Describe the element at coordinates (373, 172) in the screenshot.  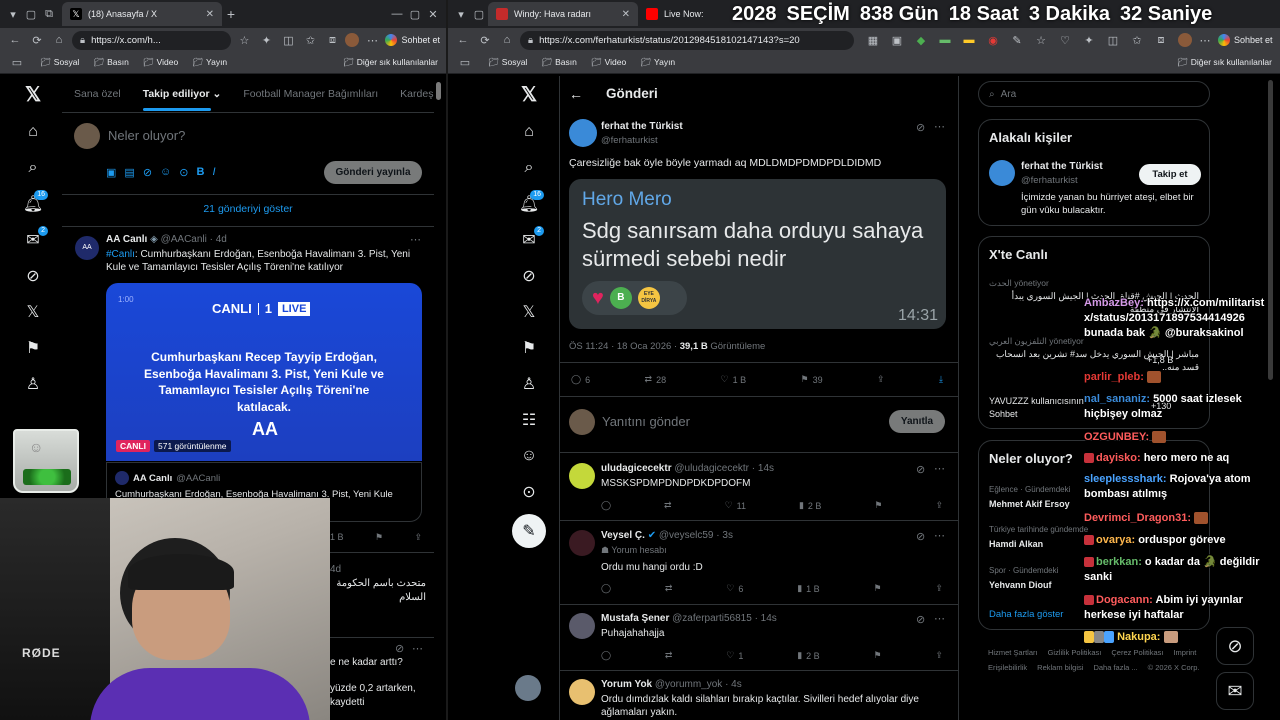
I see `post-button: Gönderi yayınla` at that location.